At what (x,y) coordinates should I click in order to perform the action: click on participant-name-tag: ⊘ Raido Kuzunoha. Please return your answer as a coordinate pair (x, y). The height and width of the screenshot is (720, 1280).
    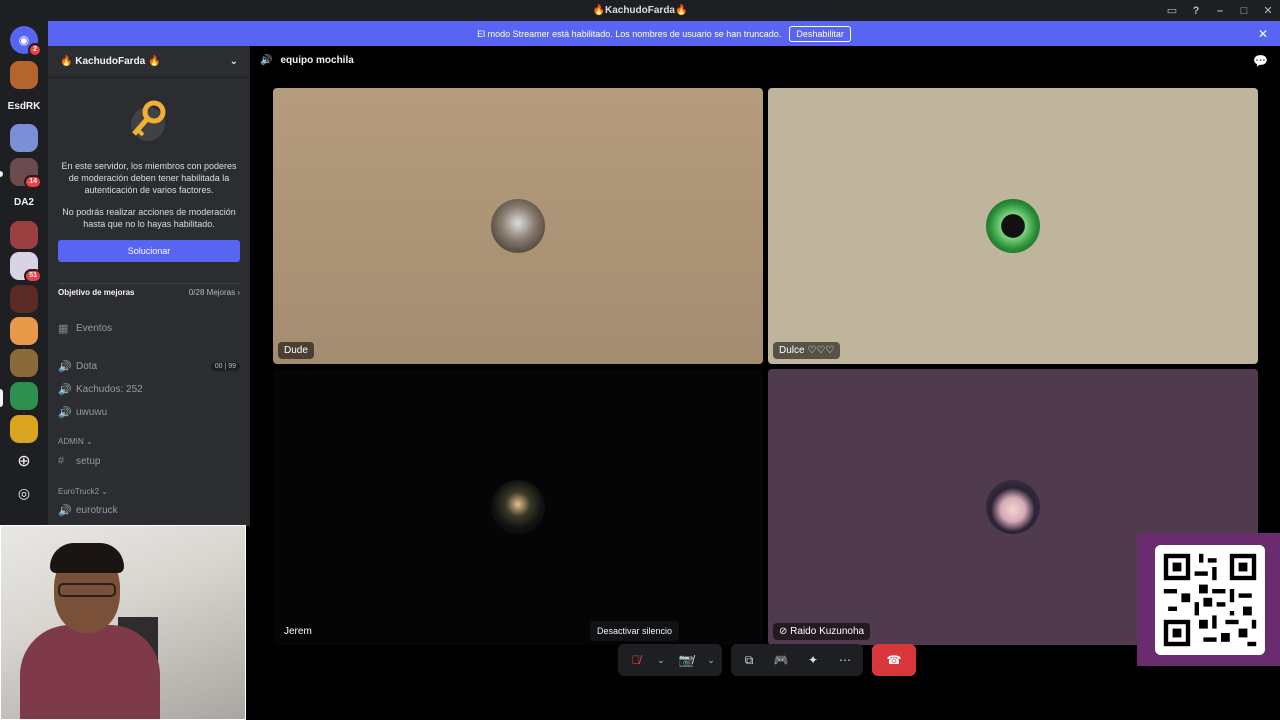
    Looking at the image, I should click on (822, 631).